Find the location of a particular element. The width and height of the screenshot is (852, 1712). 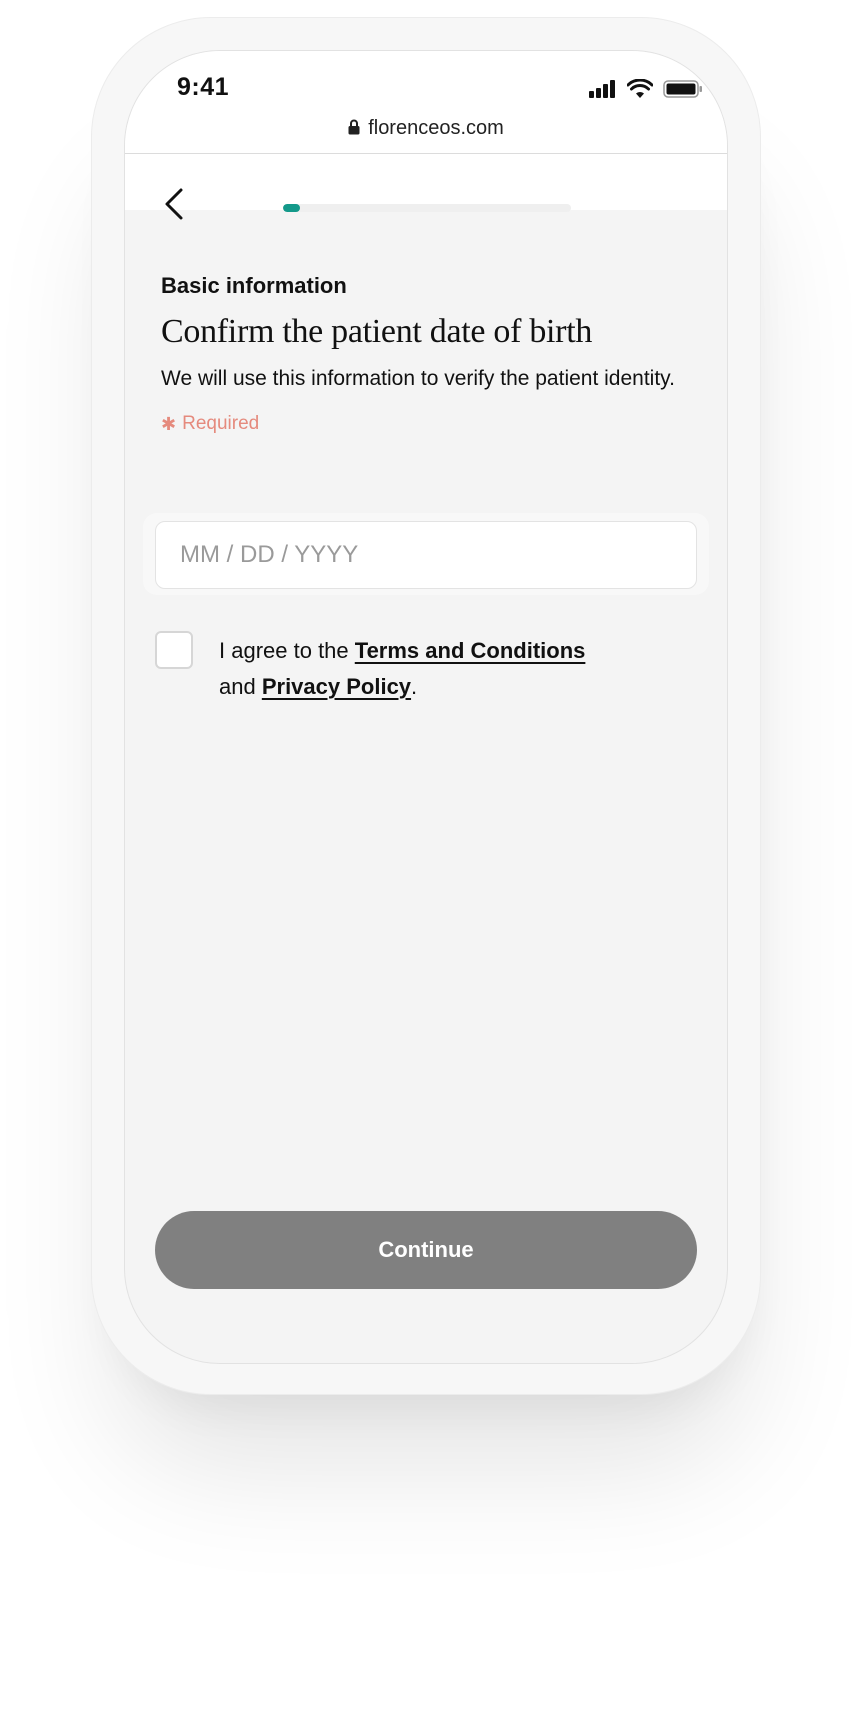

status-bar: 9:41 florenceos.com is located at coordinates (426, 102).